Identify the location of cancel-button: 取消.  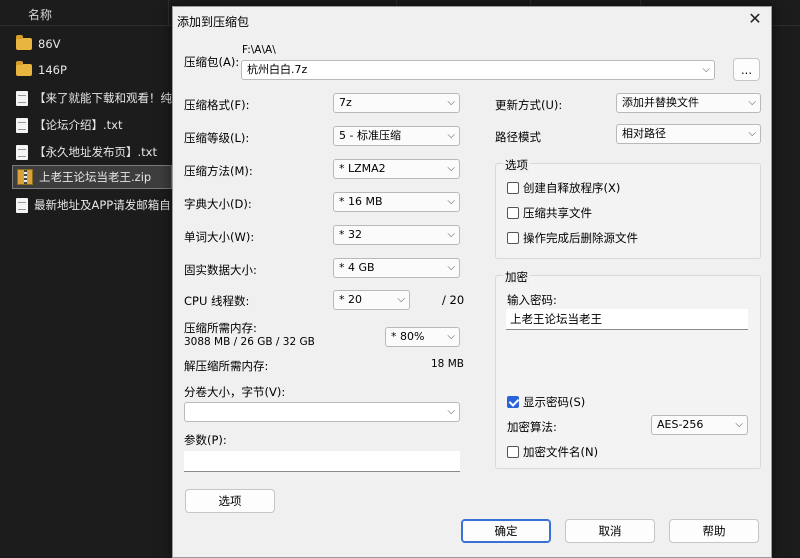
(610, 531).